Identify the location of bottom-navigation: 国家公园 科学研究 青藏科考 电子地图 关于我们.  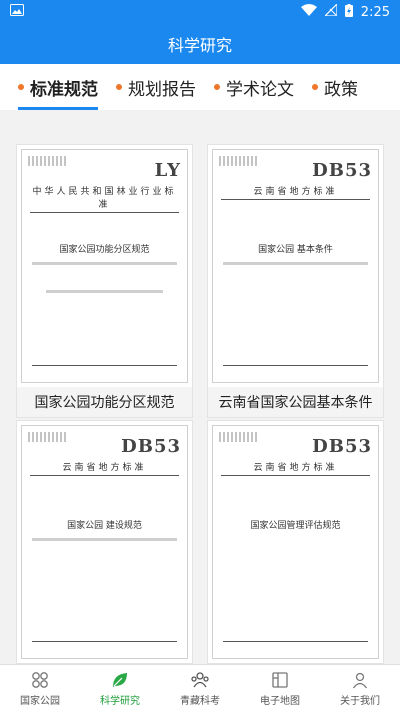
(200, 687).